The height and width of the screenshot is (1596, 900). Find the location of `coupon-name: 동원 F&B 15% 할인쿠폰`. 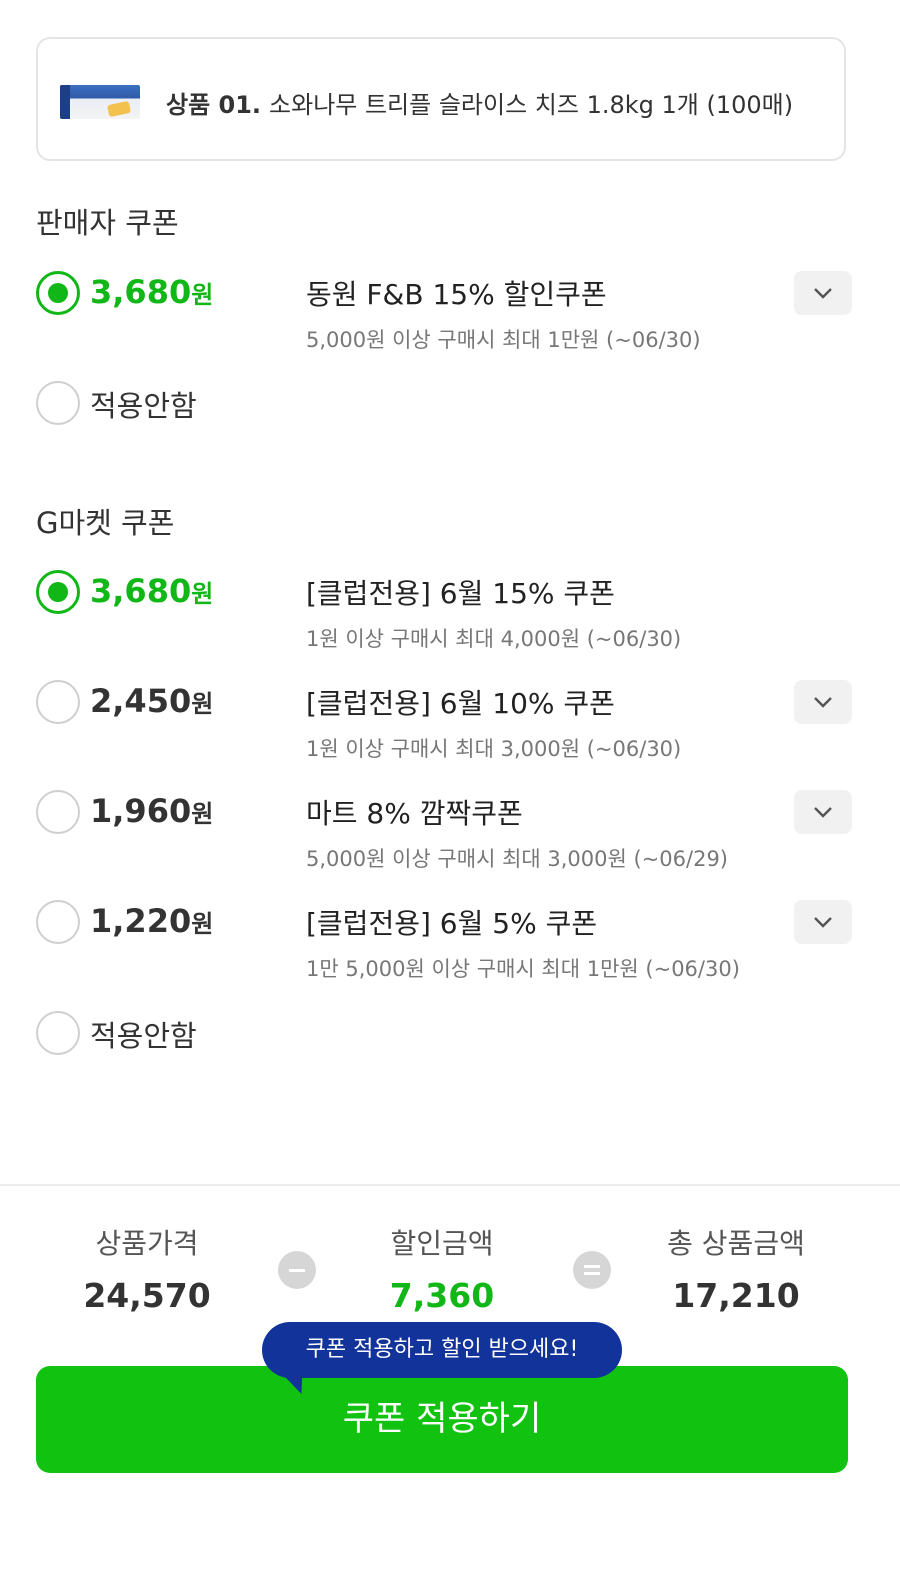

coupon-name: 동원 F&B 15% 할인쿠폰 is located at coordinates (456, 294).